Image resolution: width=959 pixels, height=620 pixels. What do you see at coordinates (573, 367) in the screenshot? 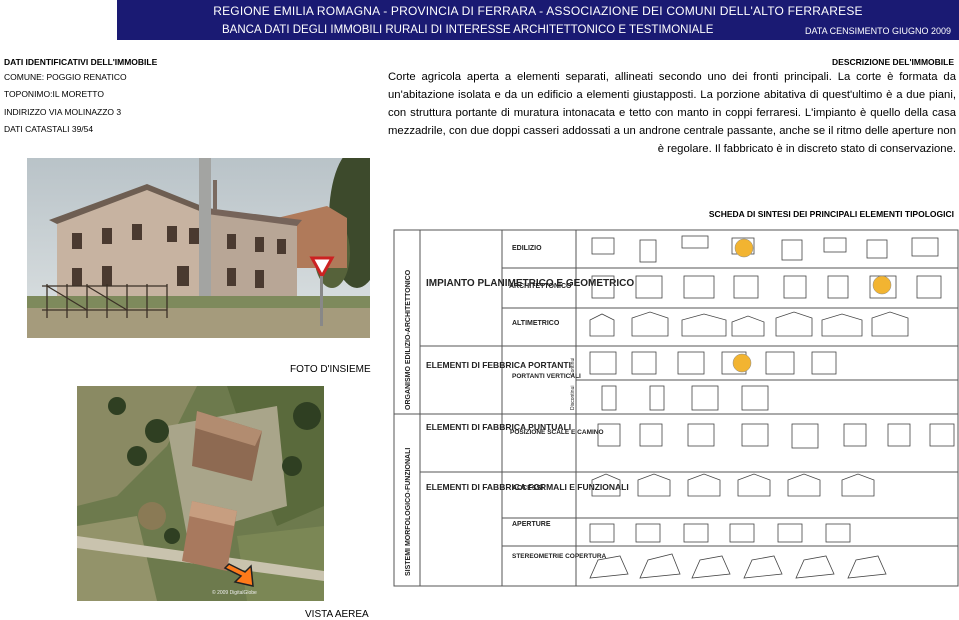
I see `row-continui: Continui` at bounding box center [573, 367].